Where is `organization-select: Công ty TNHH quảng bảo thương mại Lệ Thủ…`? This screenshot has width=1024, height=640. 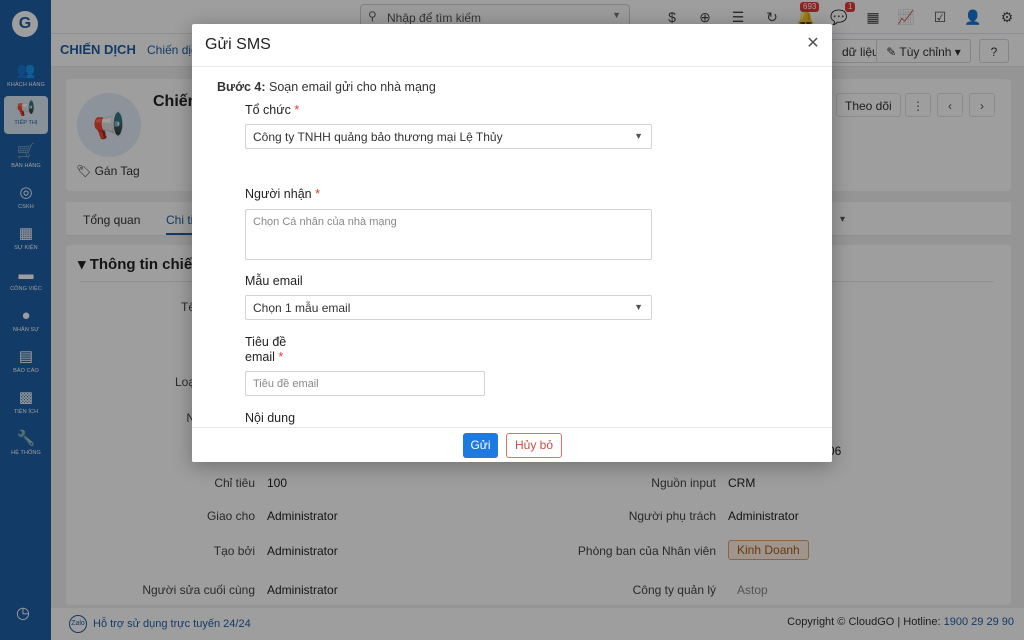
organization-select: Công ty TNHH quảng bảo thương mại Lệ Thủ… is located at coordinates (448, 136).